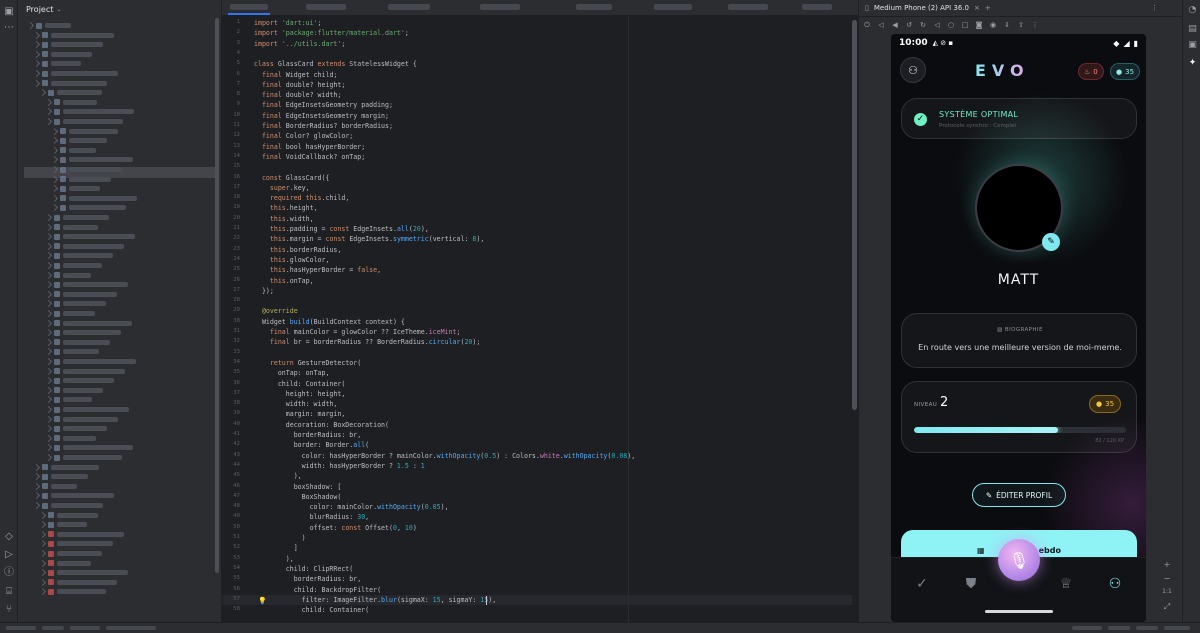 This screenshot has height=633, width=1200. I want to click on line-number: 27, so click(231, 290).